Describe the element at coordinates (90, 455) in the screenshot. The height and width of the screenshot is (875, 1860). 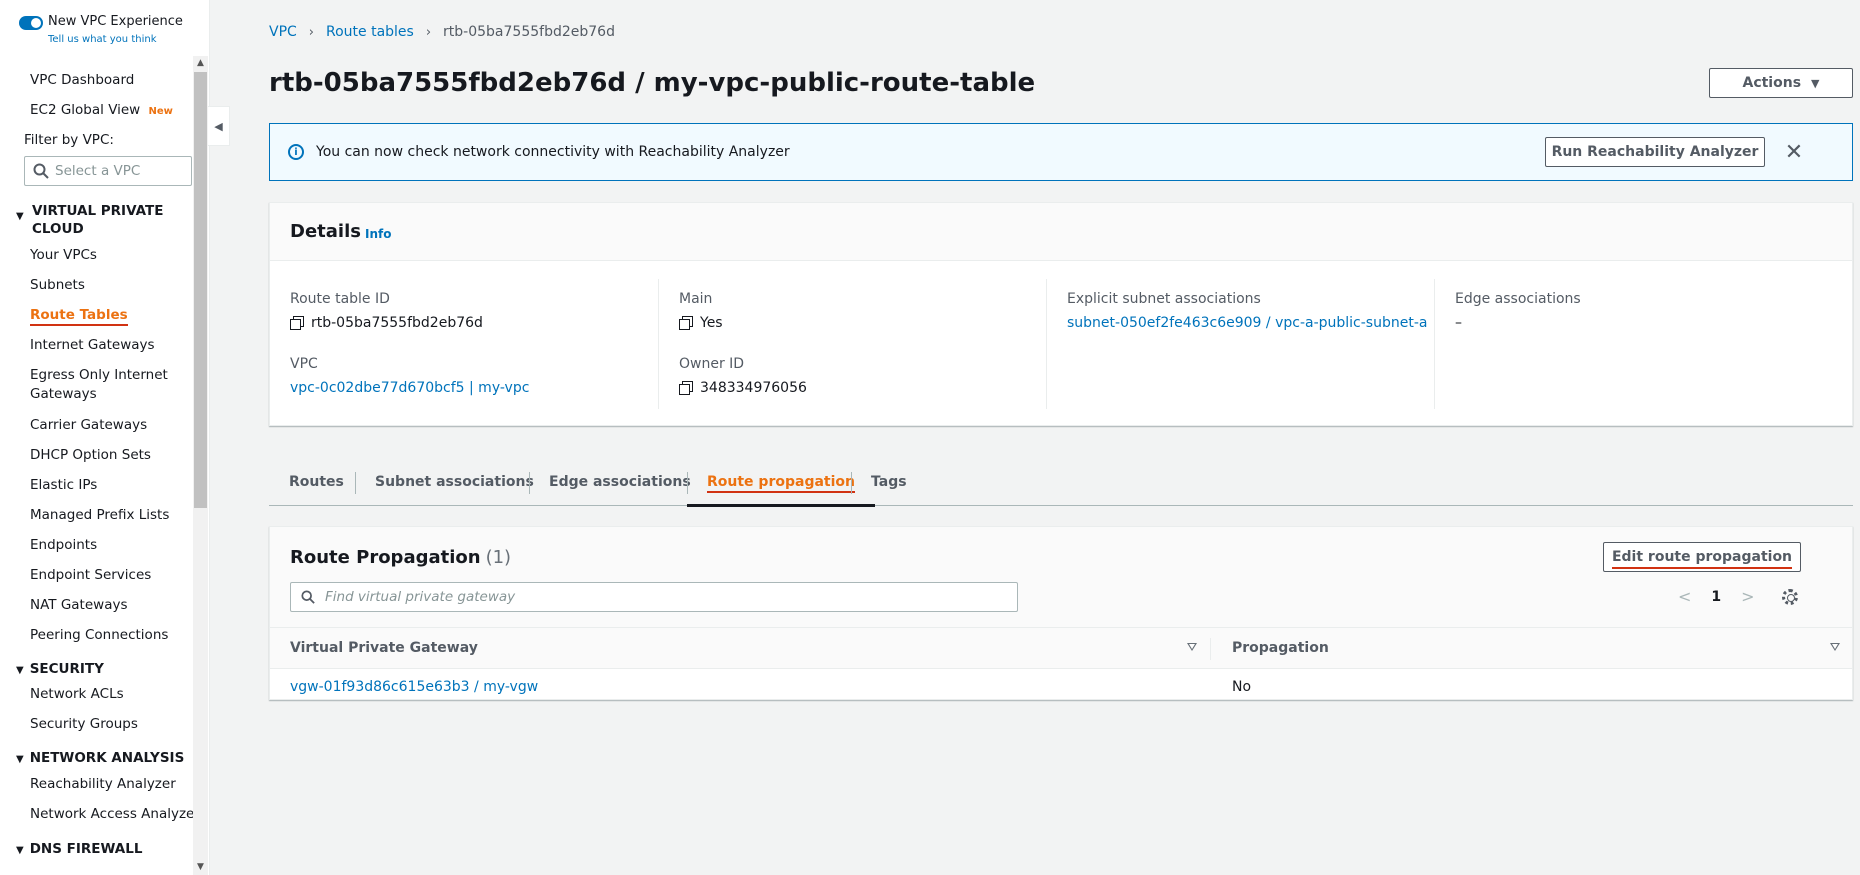
I see `sidebar-item-dhcp-option-sets: DHCP Option Sets` at that location.